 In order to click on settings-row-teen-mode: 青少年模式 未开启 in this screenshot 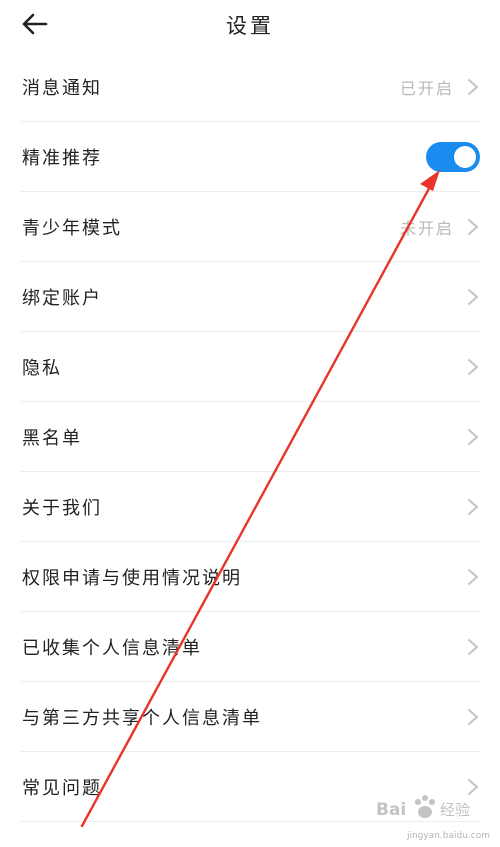, I will do `click(250, 227)`.